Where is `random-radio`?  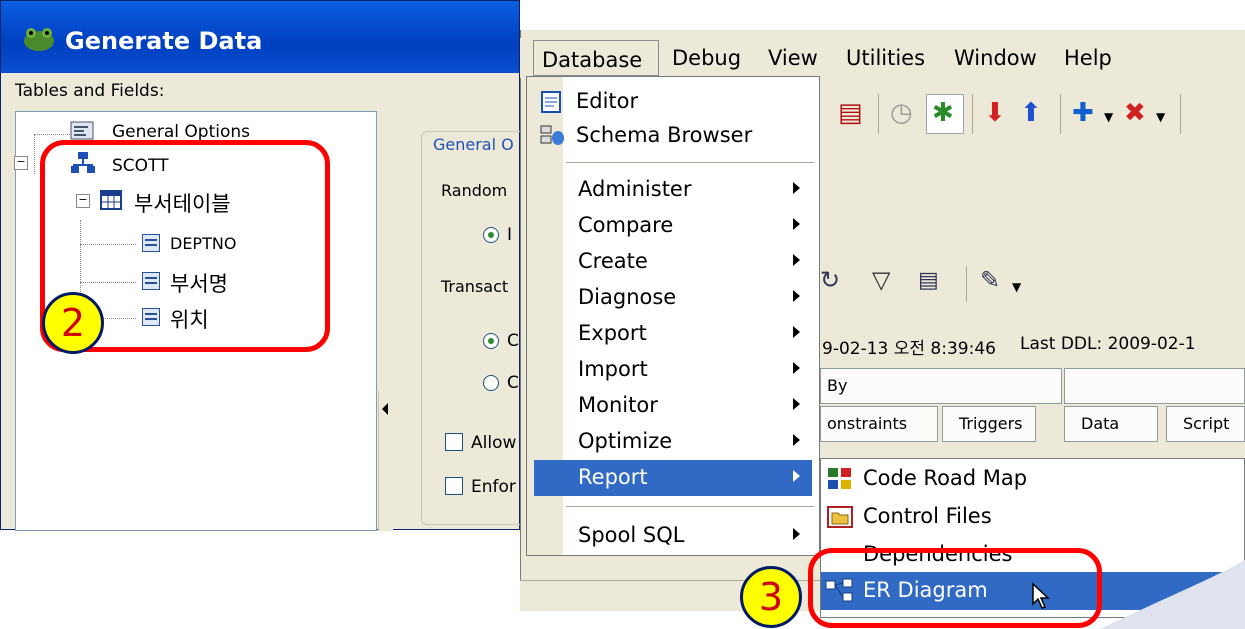
random-radio is located at coordinates (491, 235).